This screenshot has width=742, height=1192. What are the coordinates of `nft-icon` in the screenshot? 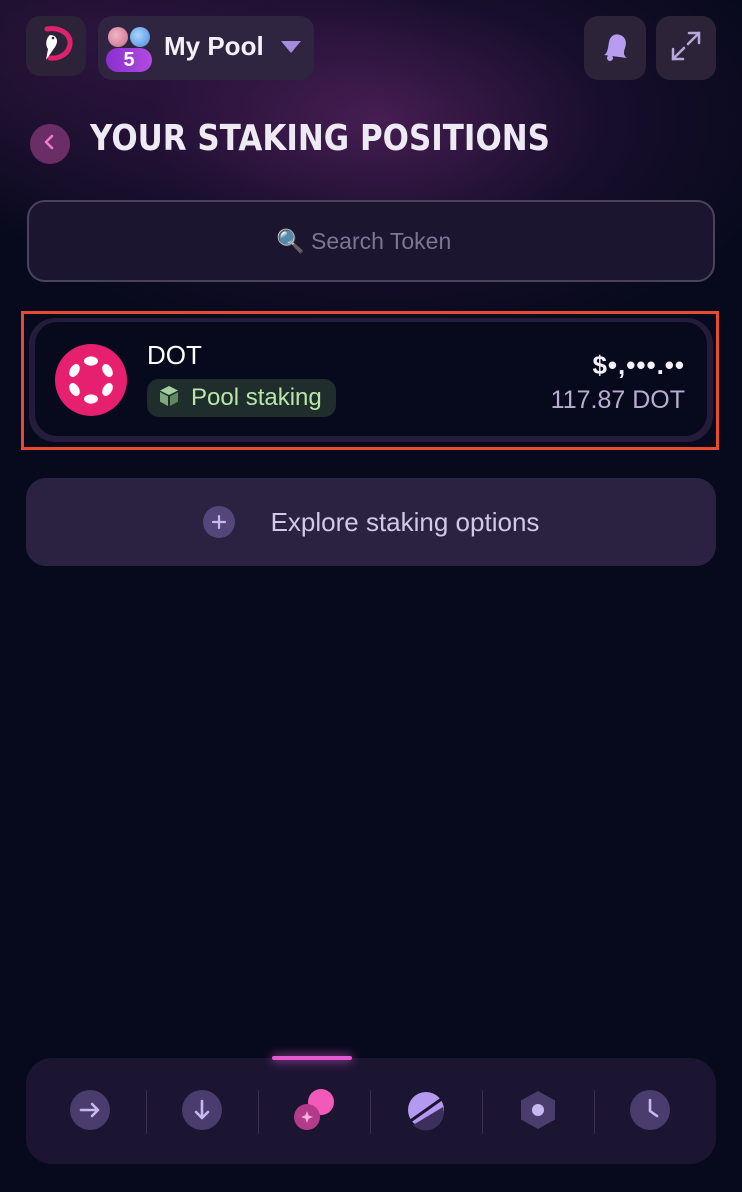 It's located at (538, 1112).